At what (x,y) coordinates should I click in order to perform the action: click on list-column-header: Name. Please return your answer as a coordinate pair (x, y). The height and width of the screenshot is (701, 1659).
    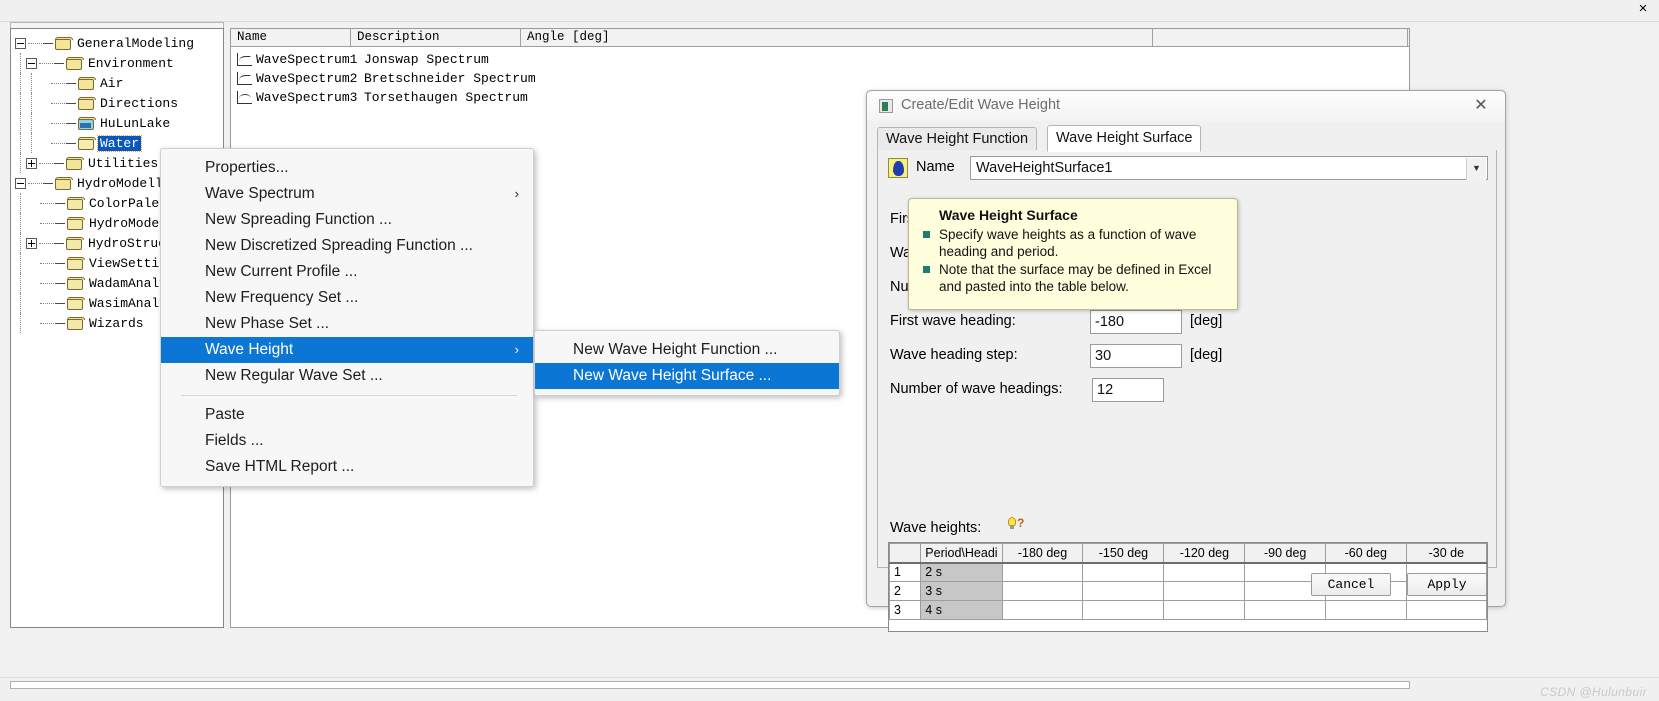
    Looking at the image, I should click on (291, 37).